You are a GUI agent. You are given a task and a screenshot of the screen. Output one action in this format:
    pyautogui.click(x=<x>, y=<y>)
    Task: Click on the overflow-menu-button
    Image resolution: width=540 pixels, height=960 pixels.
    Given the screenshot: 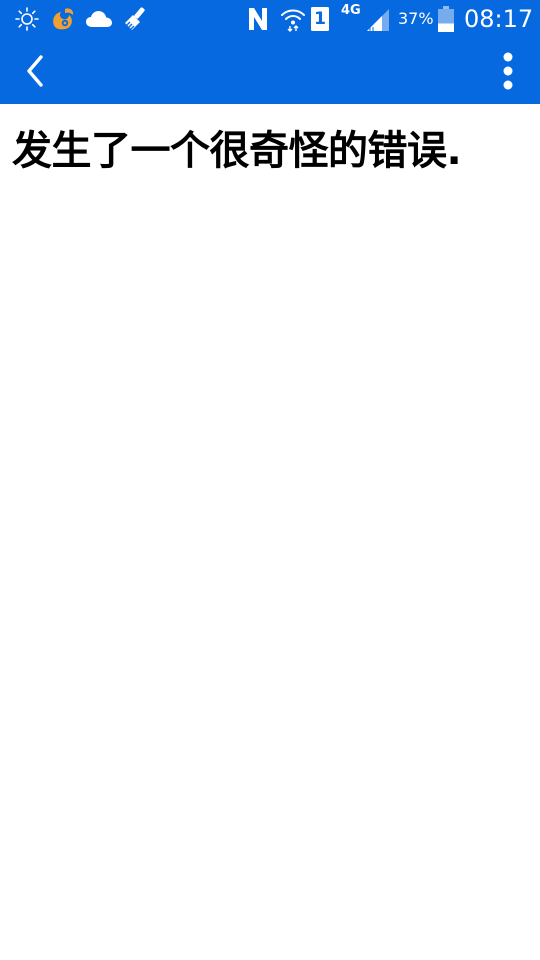 What is the action you would take?
    pyautogui.click(x=508, y=71)
    